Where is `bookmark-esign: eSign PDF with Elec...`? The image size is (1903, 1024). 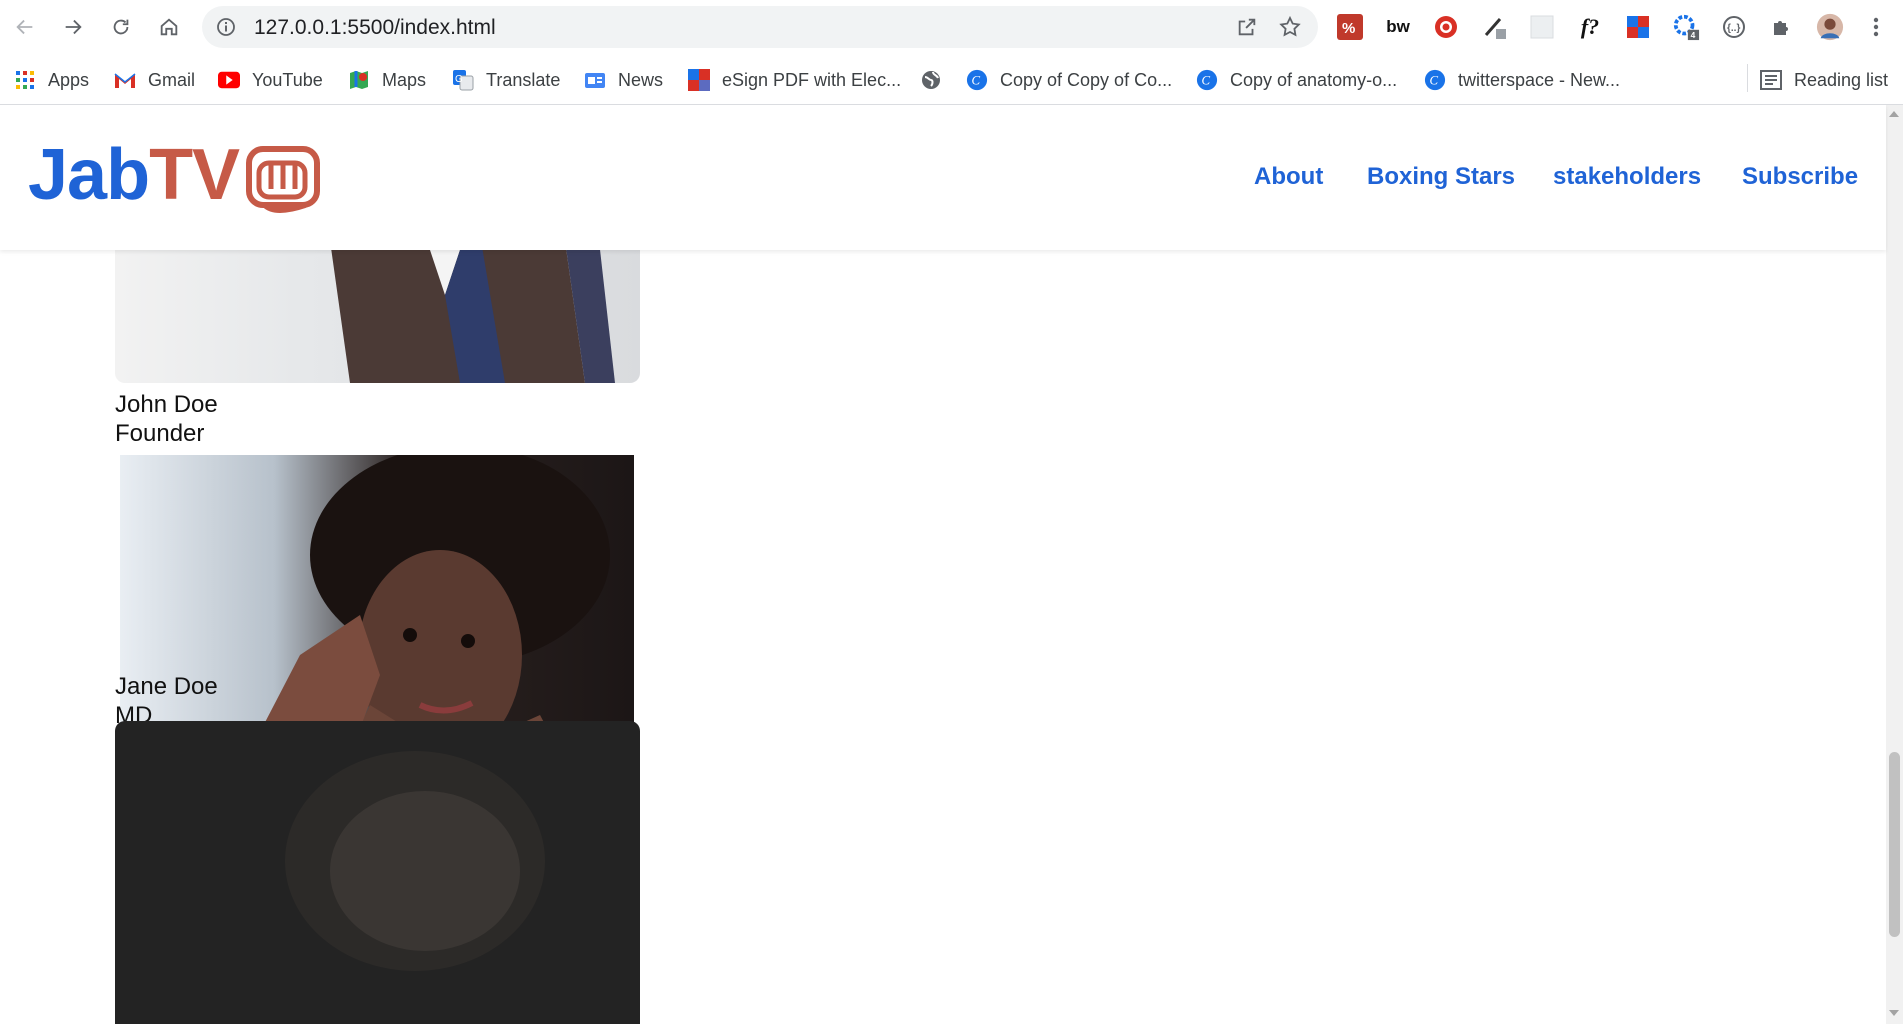 bookmark-esign: eSign PDF with Elec... is located at coordinates (794, 80).